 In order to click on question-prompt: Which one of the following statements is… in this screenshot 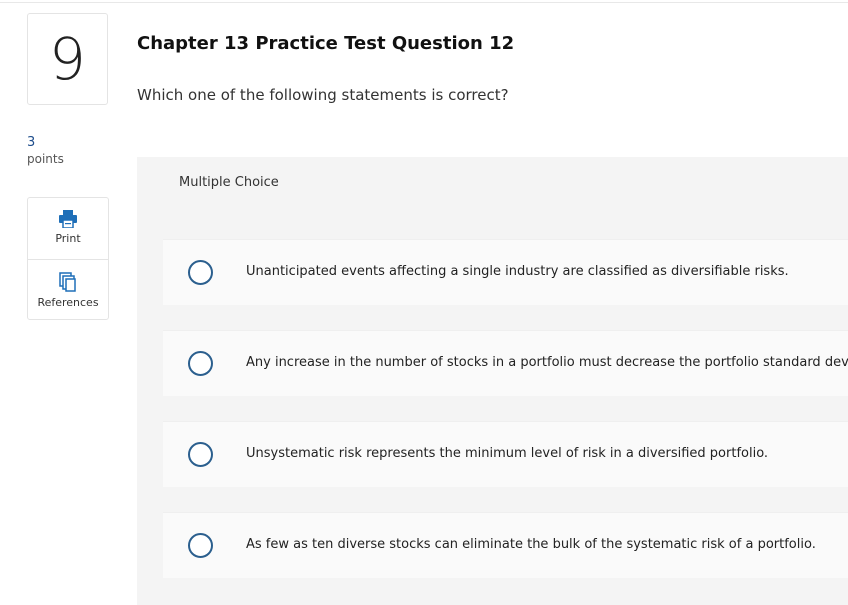, I will do `click(323, 95)`.